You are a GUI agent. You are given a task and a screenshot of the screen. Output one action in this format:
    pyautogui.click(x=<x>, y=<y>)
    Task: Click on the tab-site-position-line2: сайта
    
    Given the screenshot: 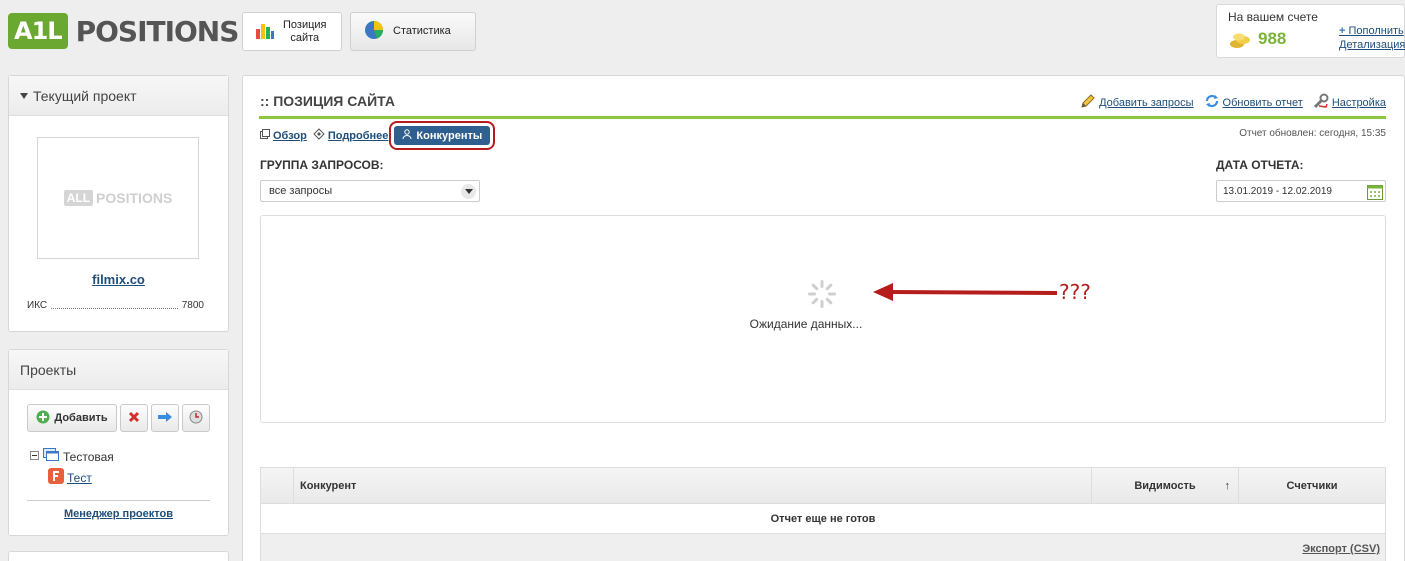 What is the action you would take?
    pyautogui.click(x=305, y=37)
    